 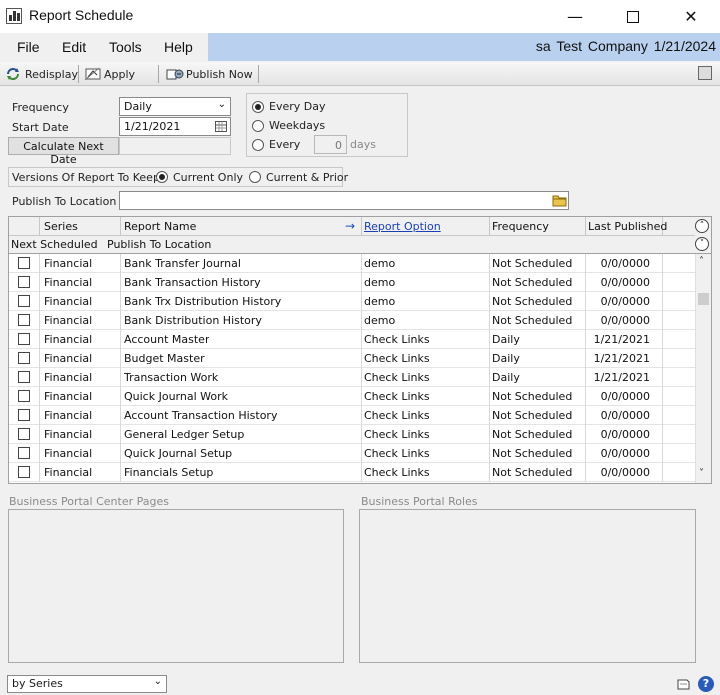 I want to click on days-label: days, so click(x=363, y=144).